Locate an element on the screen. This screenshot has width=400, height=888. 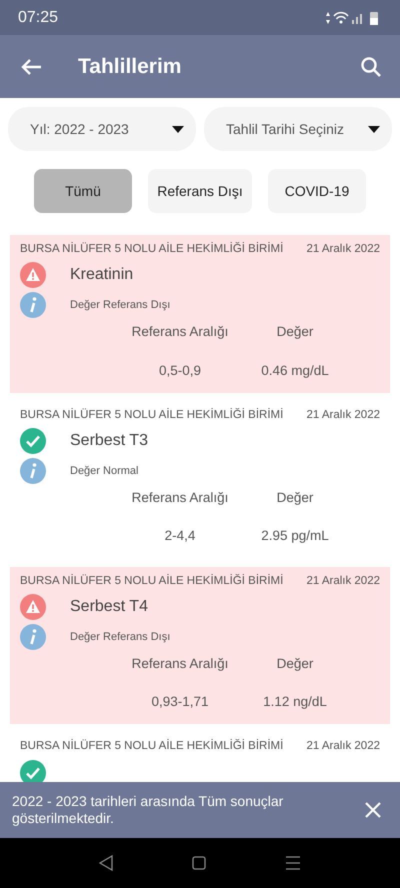
result-value: 1.12 ng/dL is located at coordinates (295, 702).